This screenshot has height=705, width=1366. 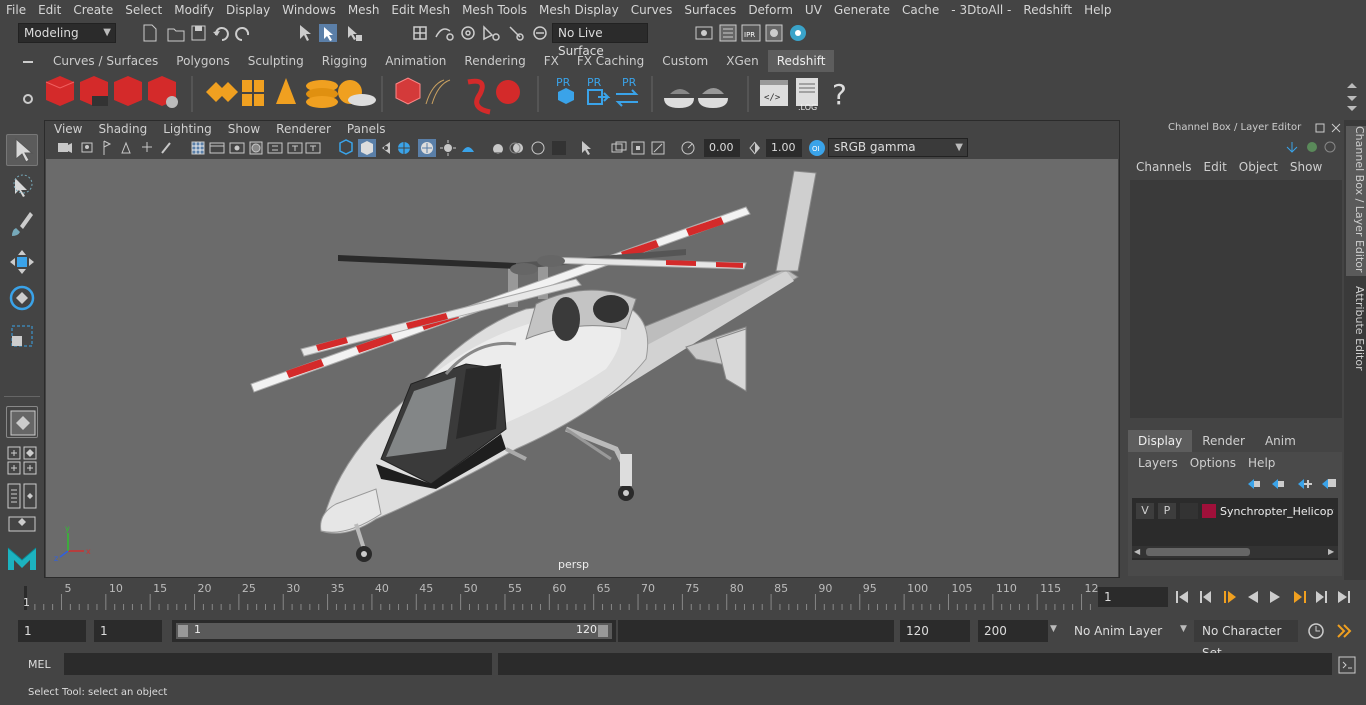 I want to click on menu-mesh: Mesh, so click(x=364, y=10).